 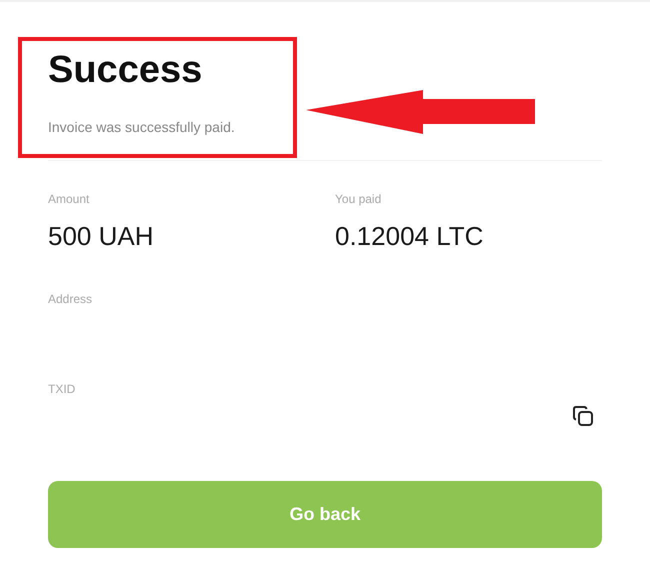 I want to click on go-back-button: Go back, so click(x=325, y=514).